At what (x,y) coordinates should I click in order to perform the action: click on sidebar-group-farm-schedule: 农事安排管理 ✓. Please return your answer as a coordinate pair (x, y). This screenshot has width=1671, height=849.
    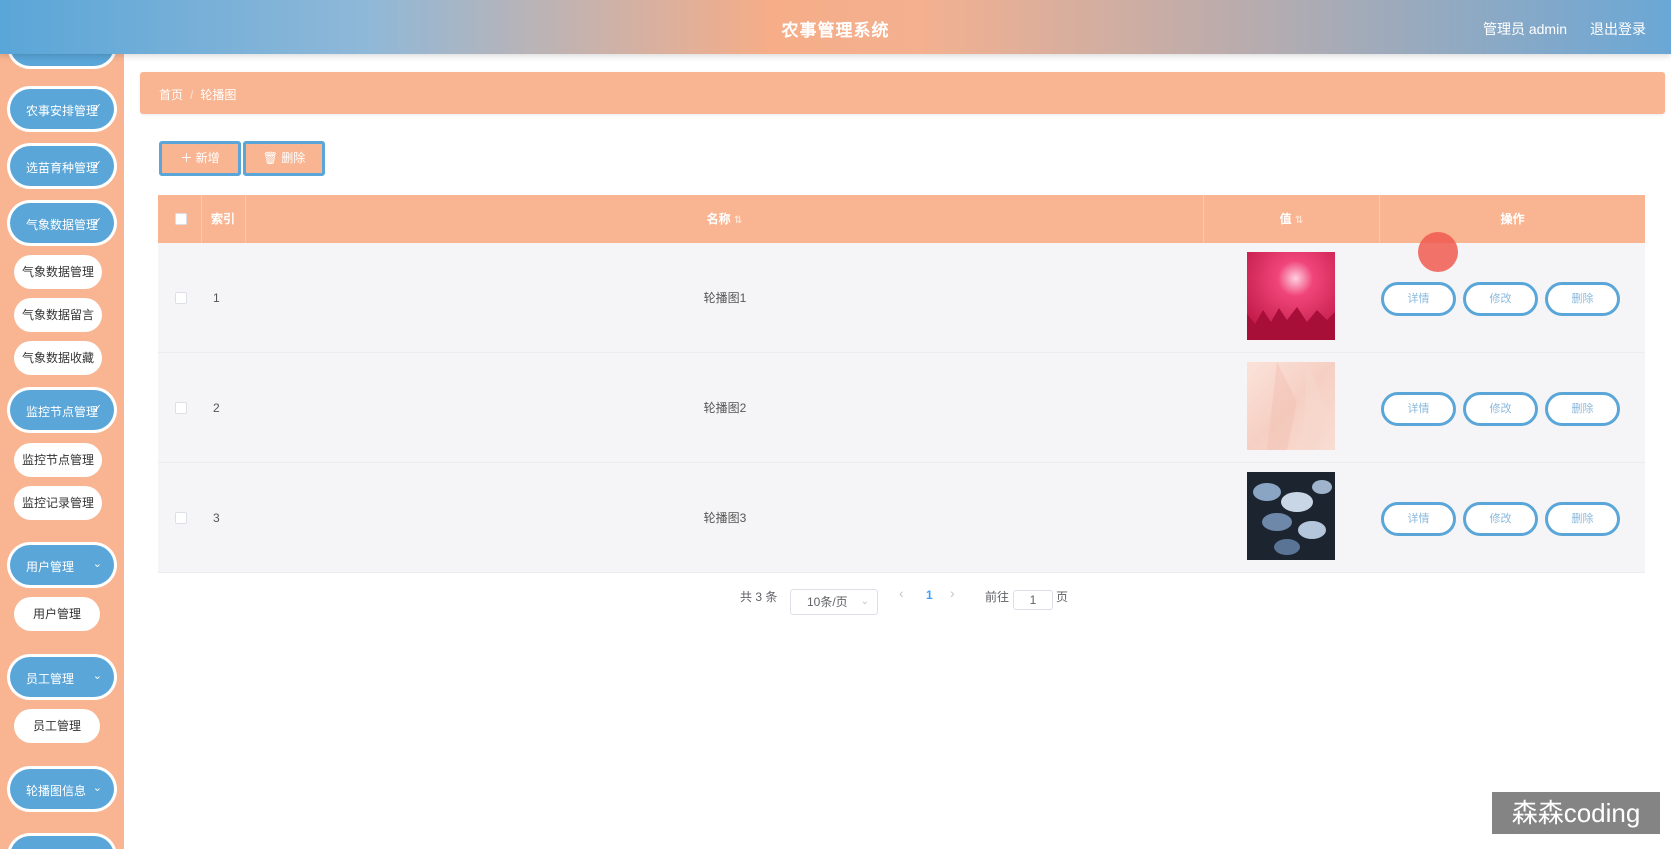
    Looking at the image, I should click on (62, 109).